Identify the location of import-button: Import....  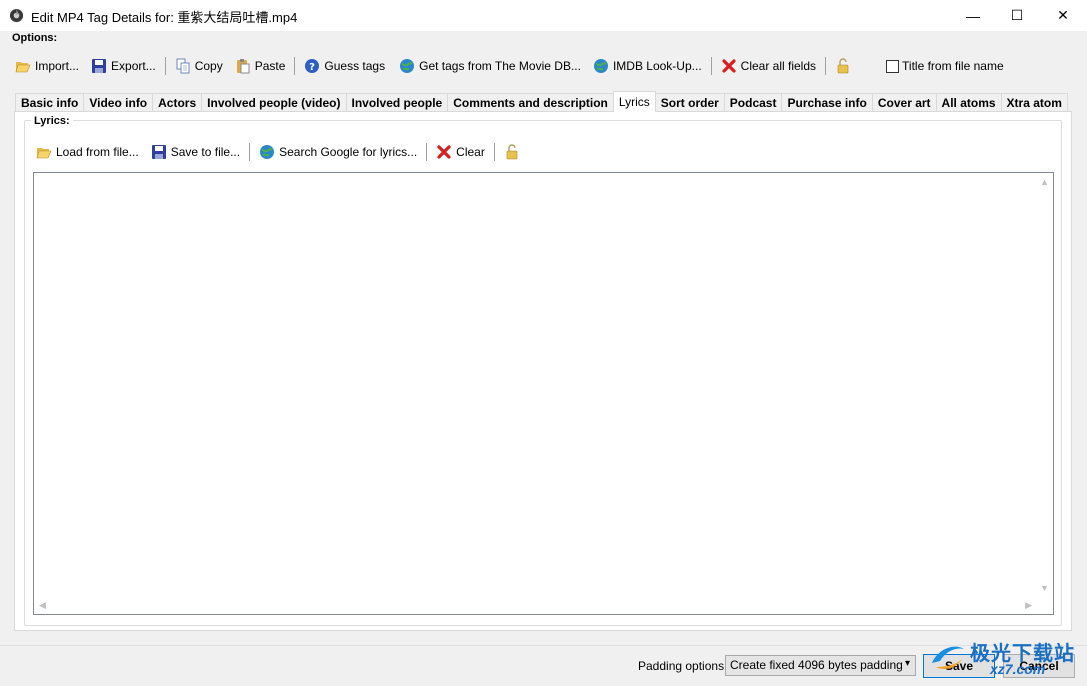
(47, 66).